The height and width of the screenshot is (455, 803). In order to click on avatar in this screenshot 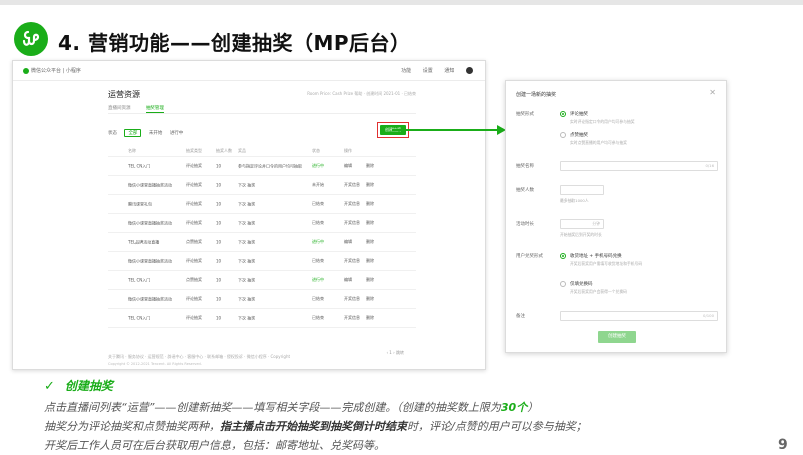, I will do `click(469, 70)`.